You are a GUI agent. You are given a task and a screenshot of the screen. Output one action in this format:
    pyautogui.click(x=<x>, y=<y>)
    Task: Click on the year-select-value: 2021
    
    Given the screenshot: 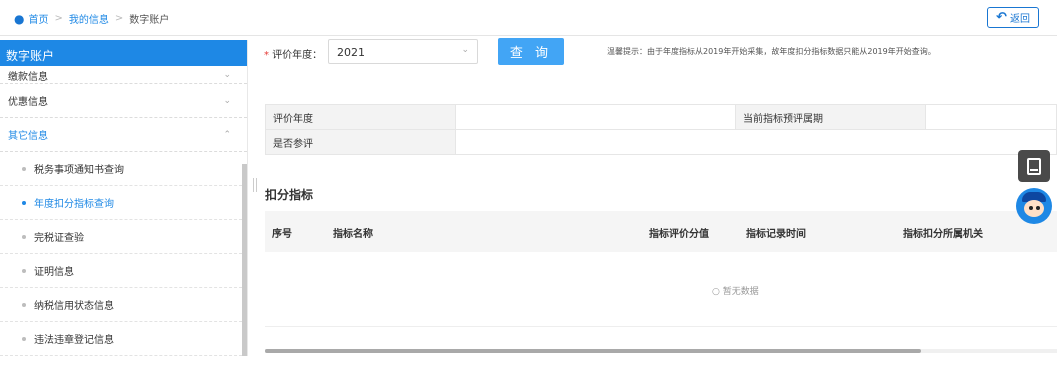 What is the action you would take?
    pyautogui.click(x=351, y=52)
    